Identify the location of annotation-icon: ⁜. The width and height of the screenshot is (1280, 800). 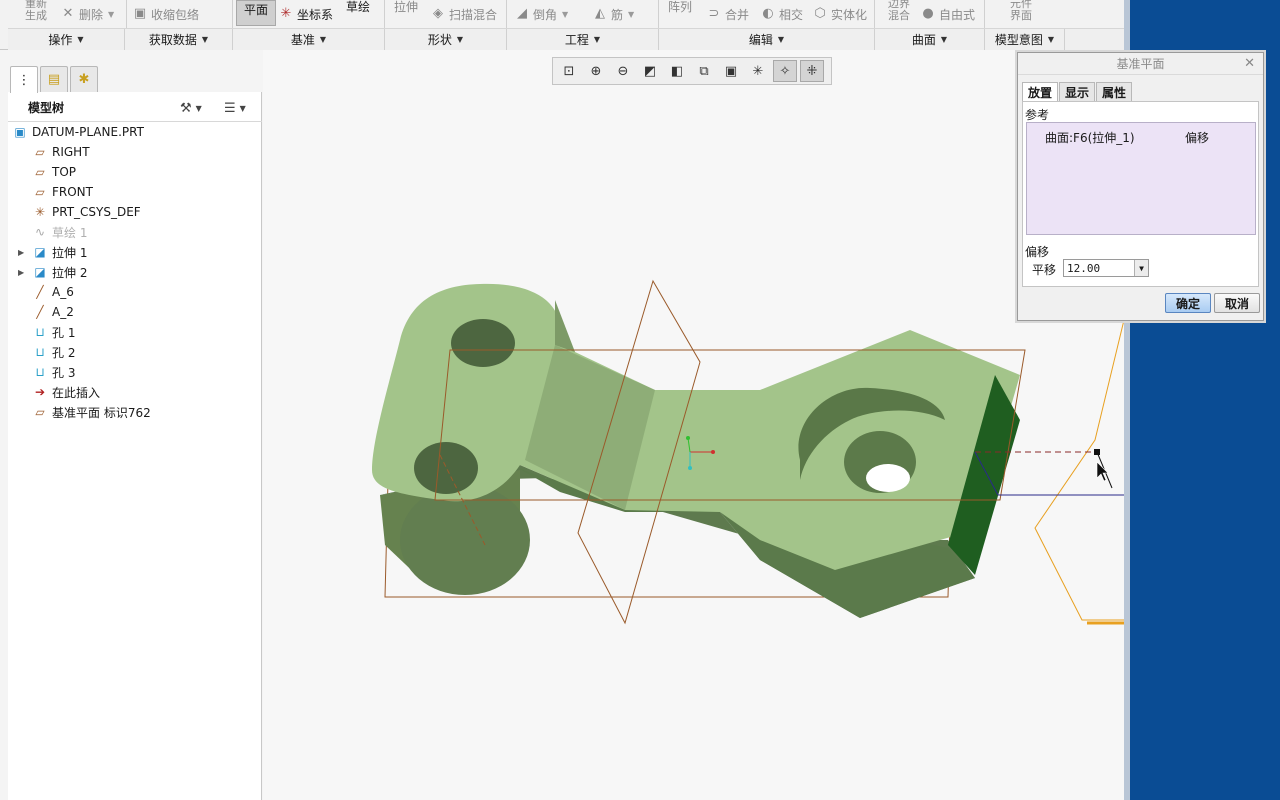
(812, 71).